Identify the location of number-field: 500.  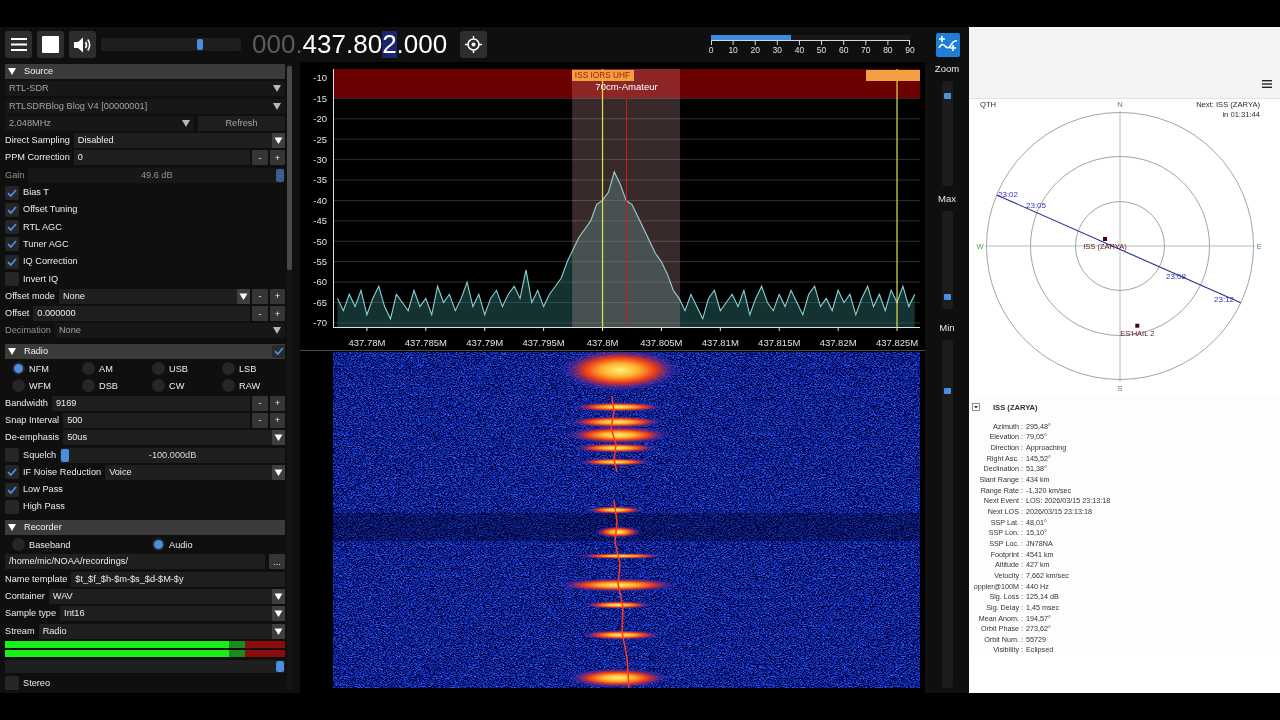
(156, 420).